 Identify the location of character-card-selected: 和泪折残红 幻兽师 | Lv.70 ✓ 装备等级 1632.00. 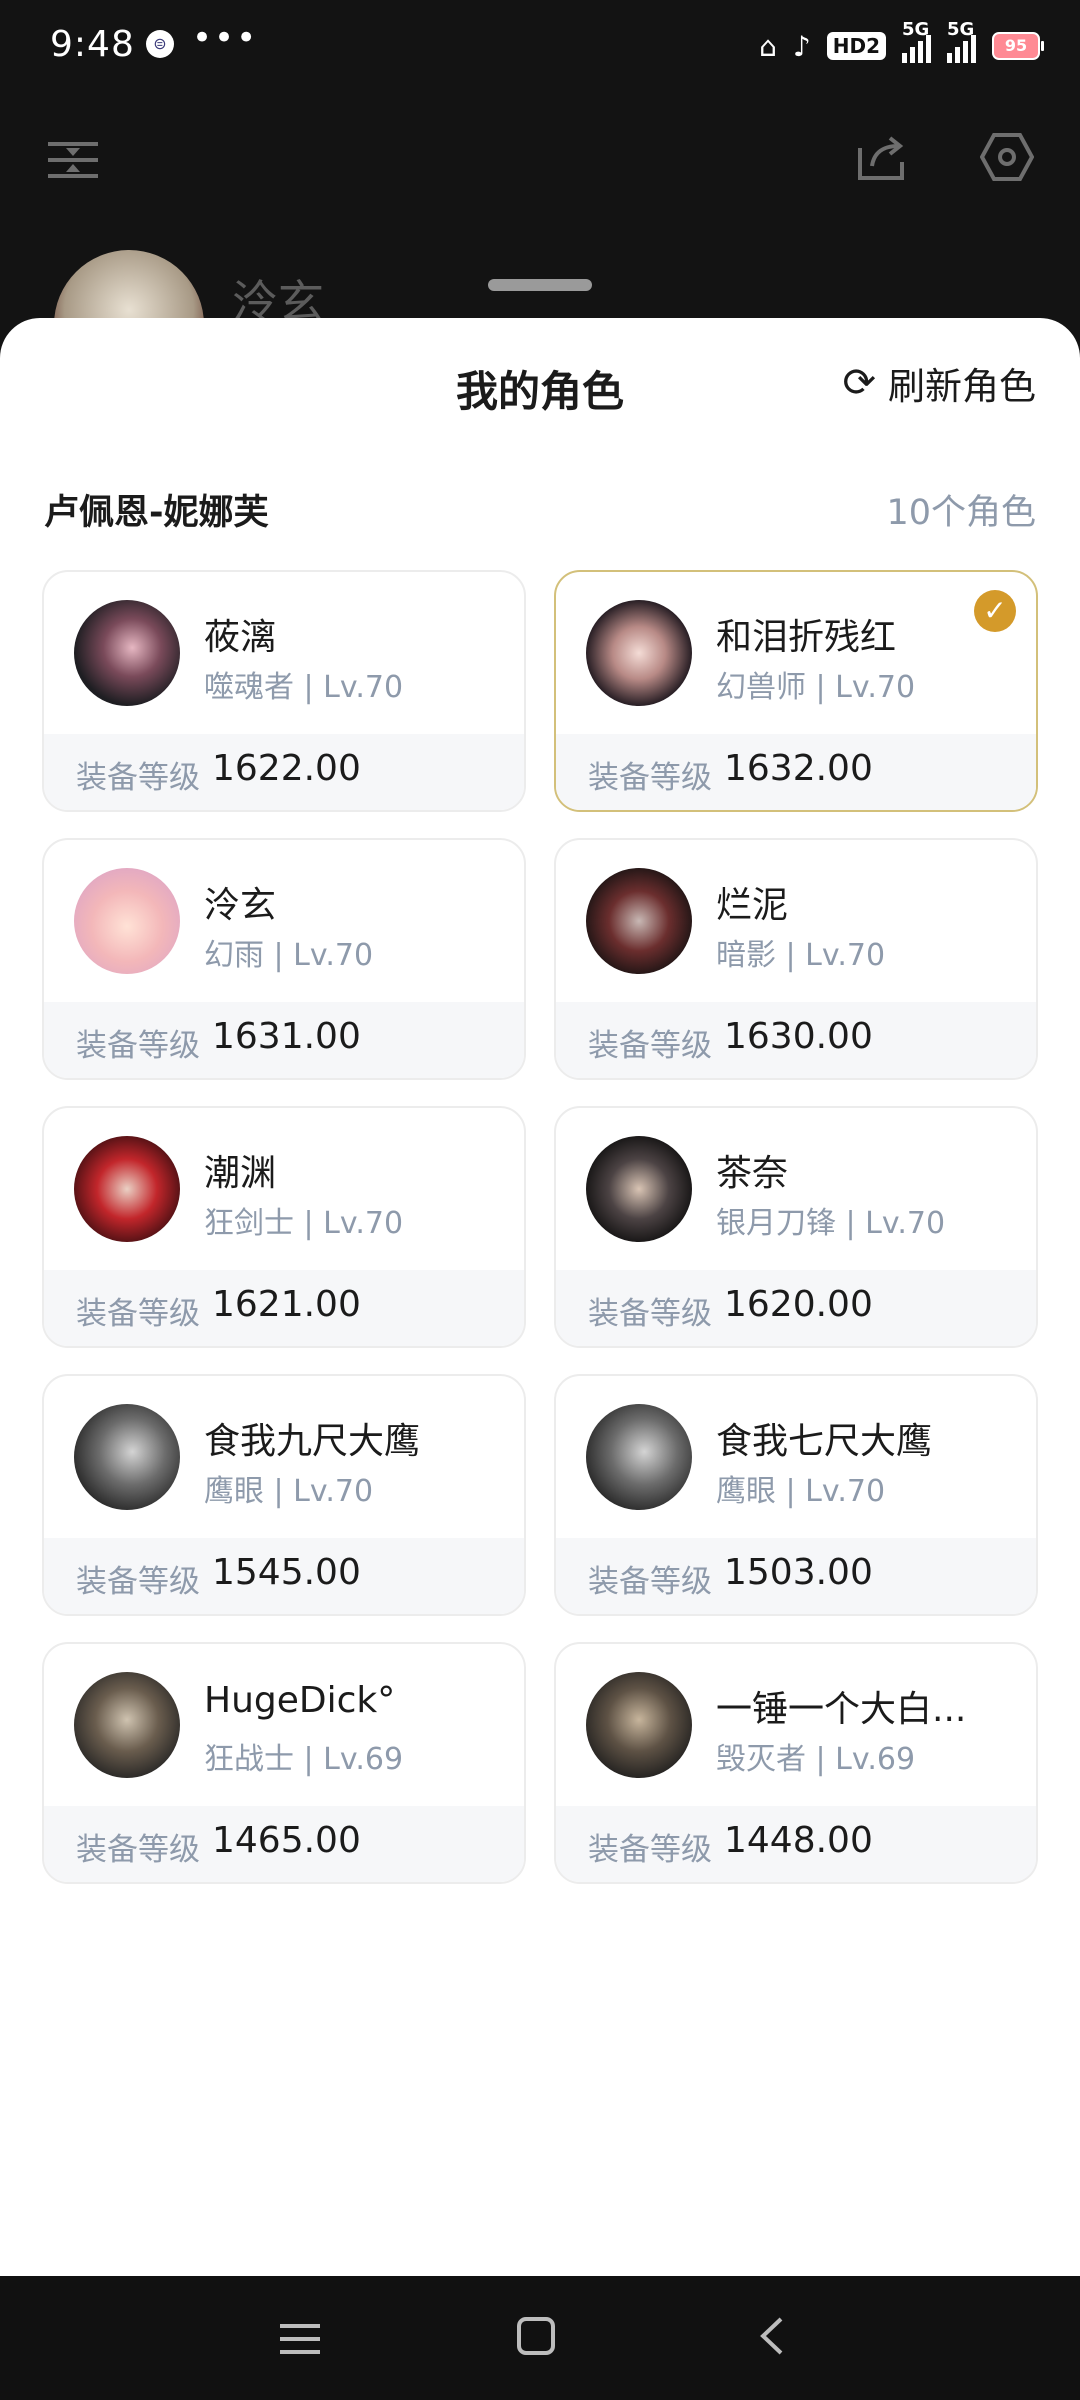
(796, 691).